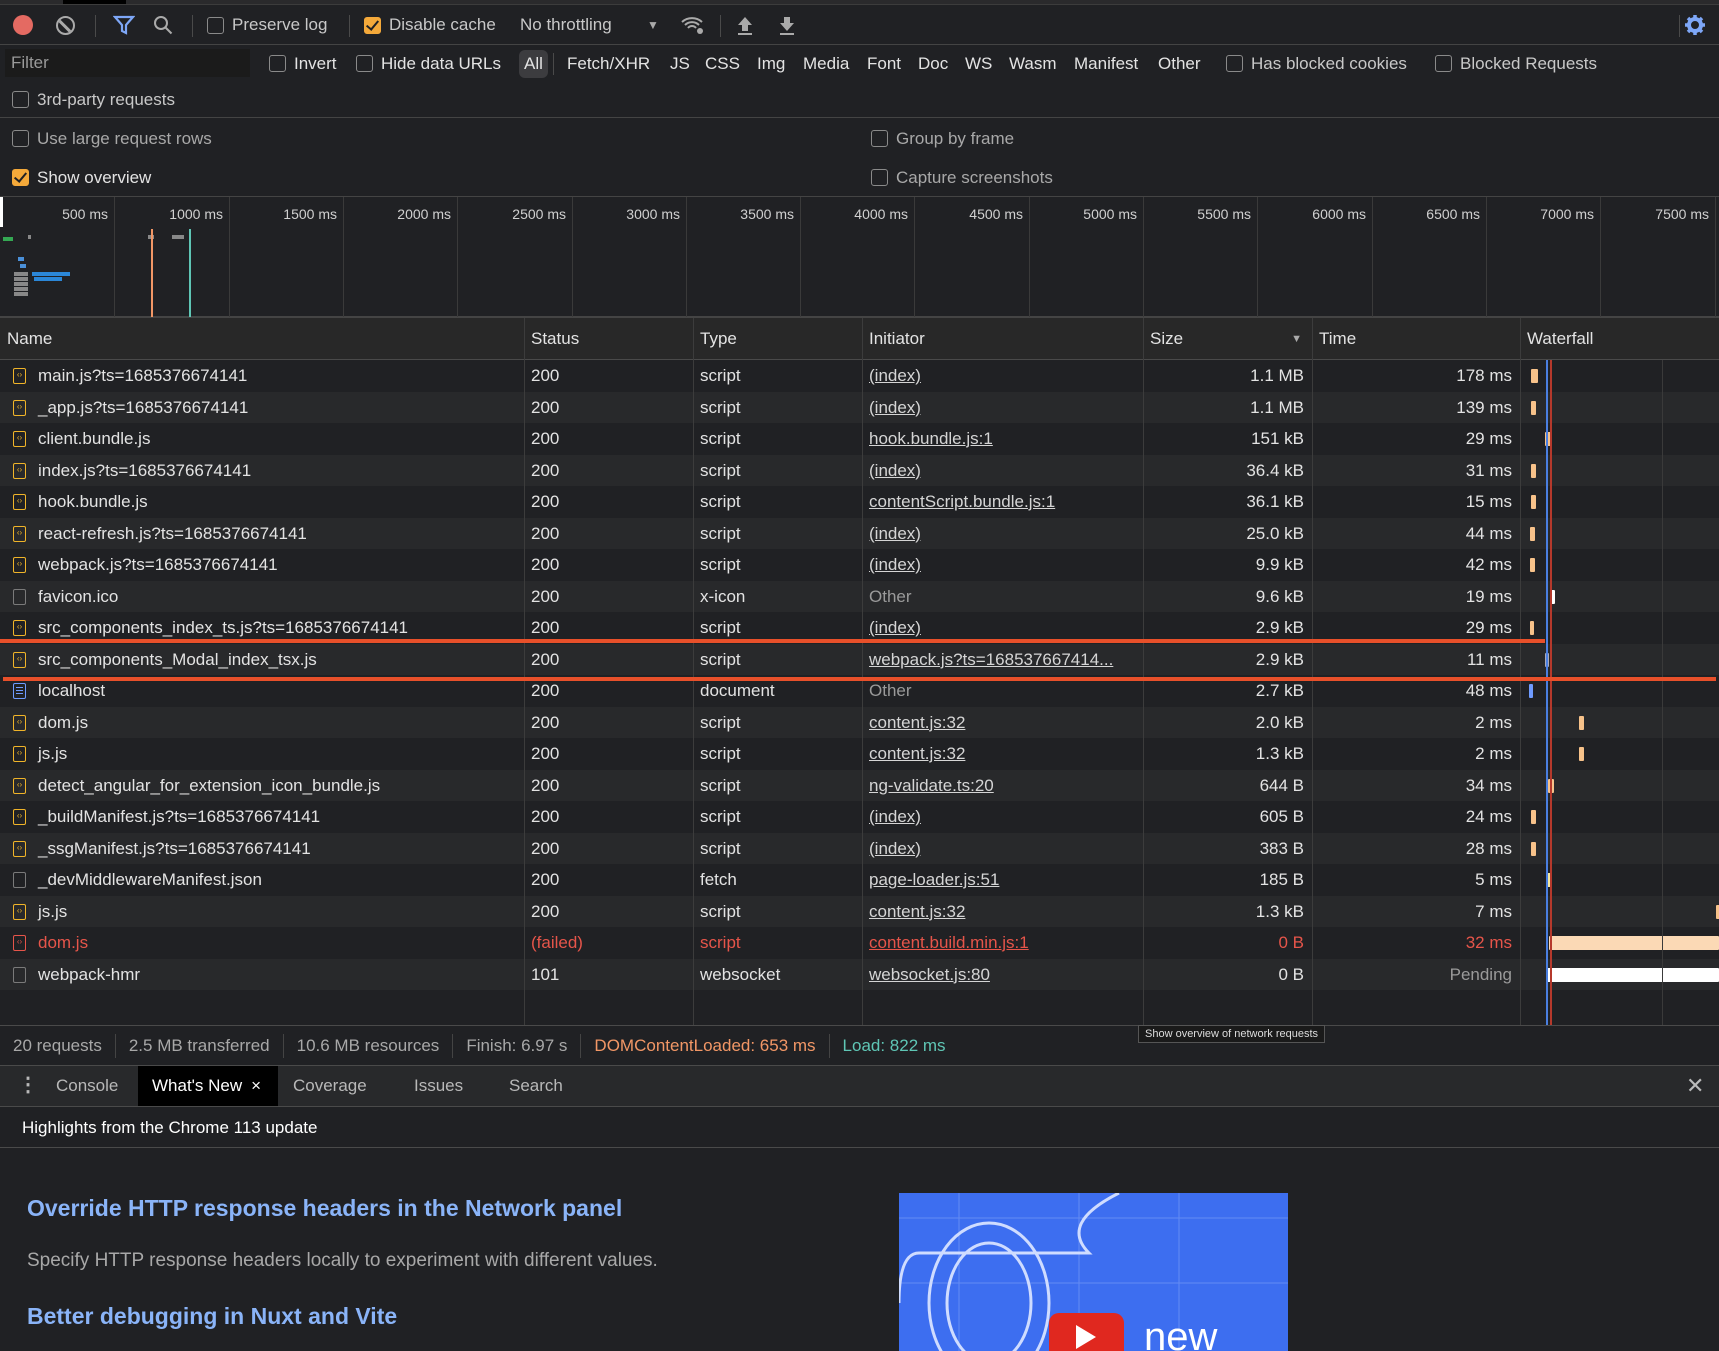 Image resolution: width=1719 pixels, height=1351 pixels. Describe the element at coordinates (771, 63) in the screenshot. I see `type-filter-img: Img` at that location.